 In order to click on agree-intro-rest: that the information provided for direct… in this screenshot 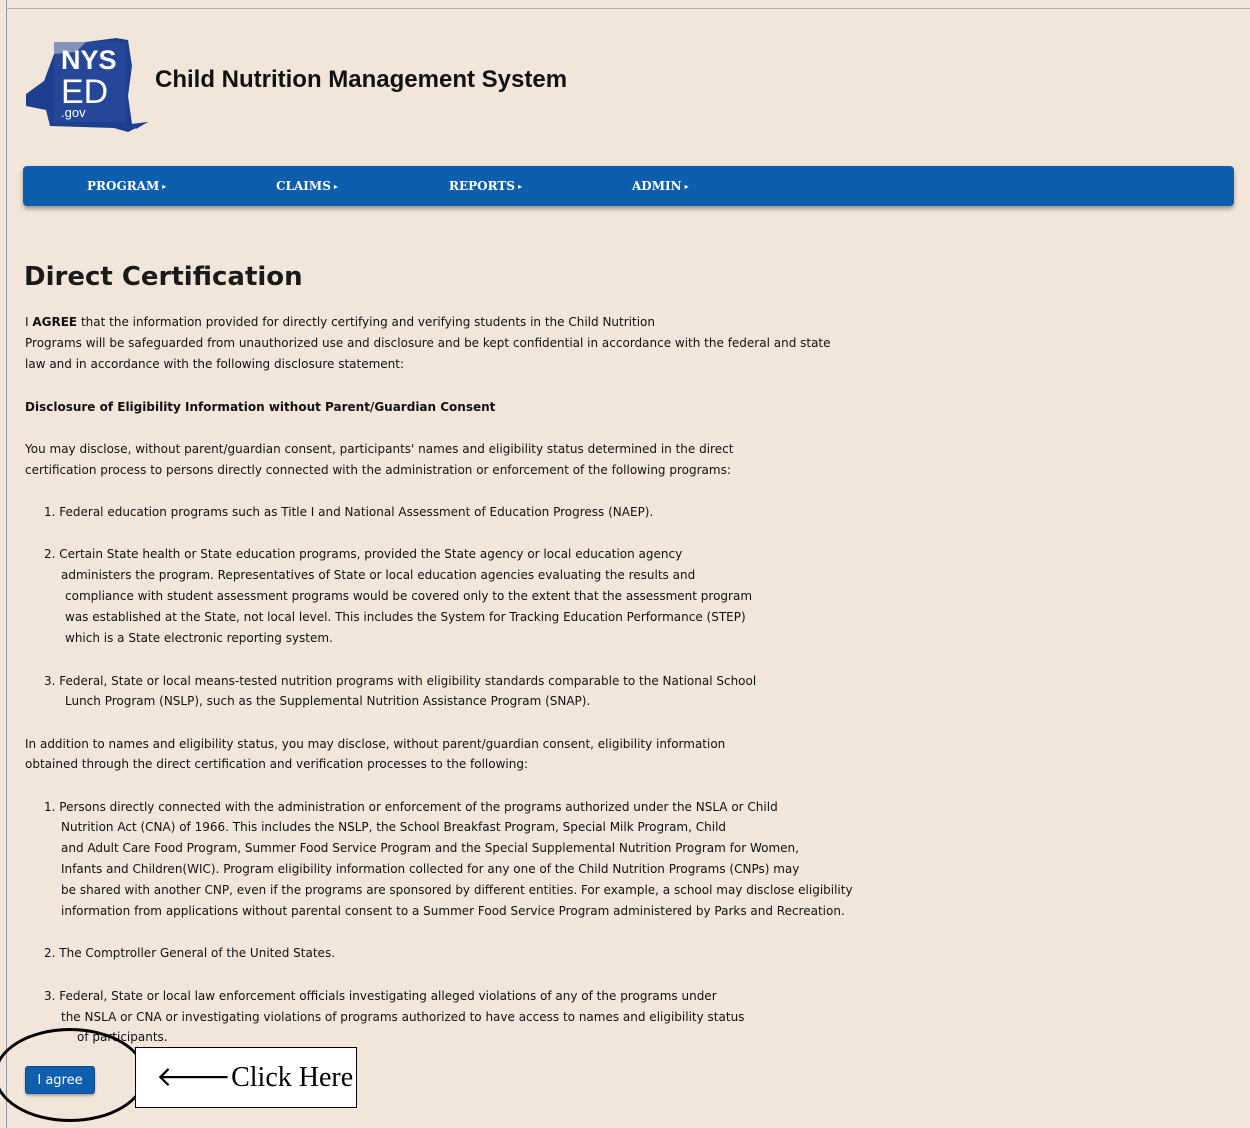, I will do `click(366, 322)`.